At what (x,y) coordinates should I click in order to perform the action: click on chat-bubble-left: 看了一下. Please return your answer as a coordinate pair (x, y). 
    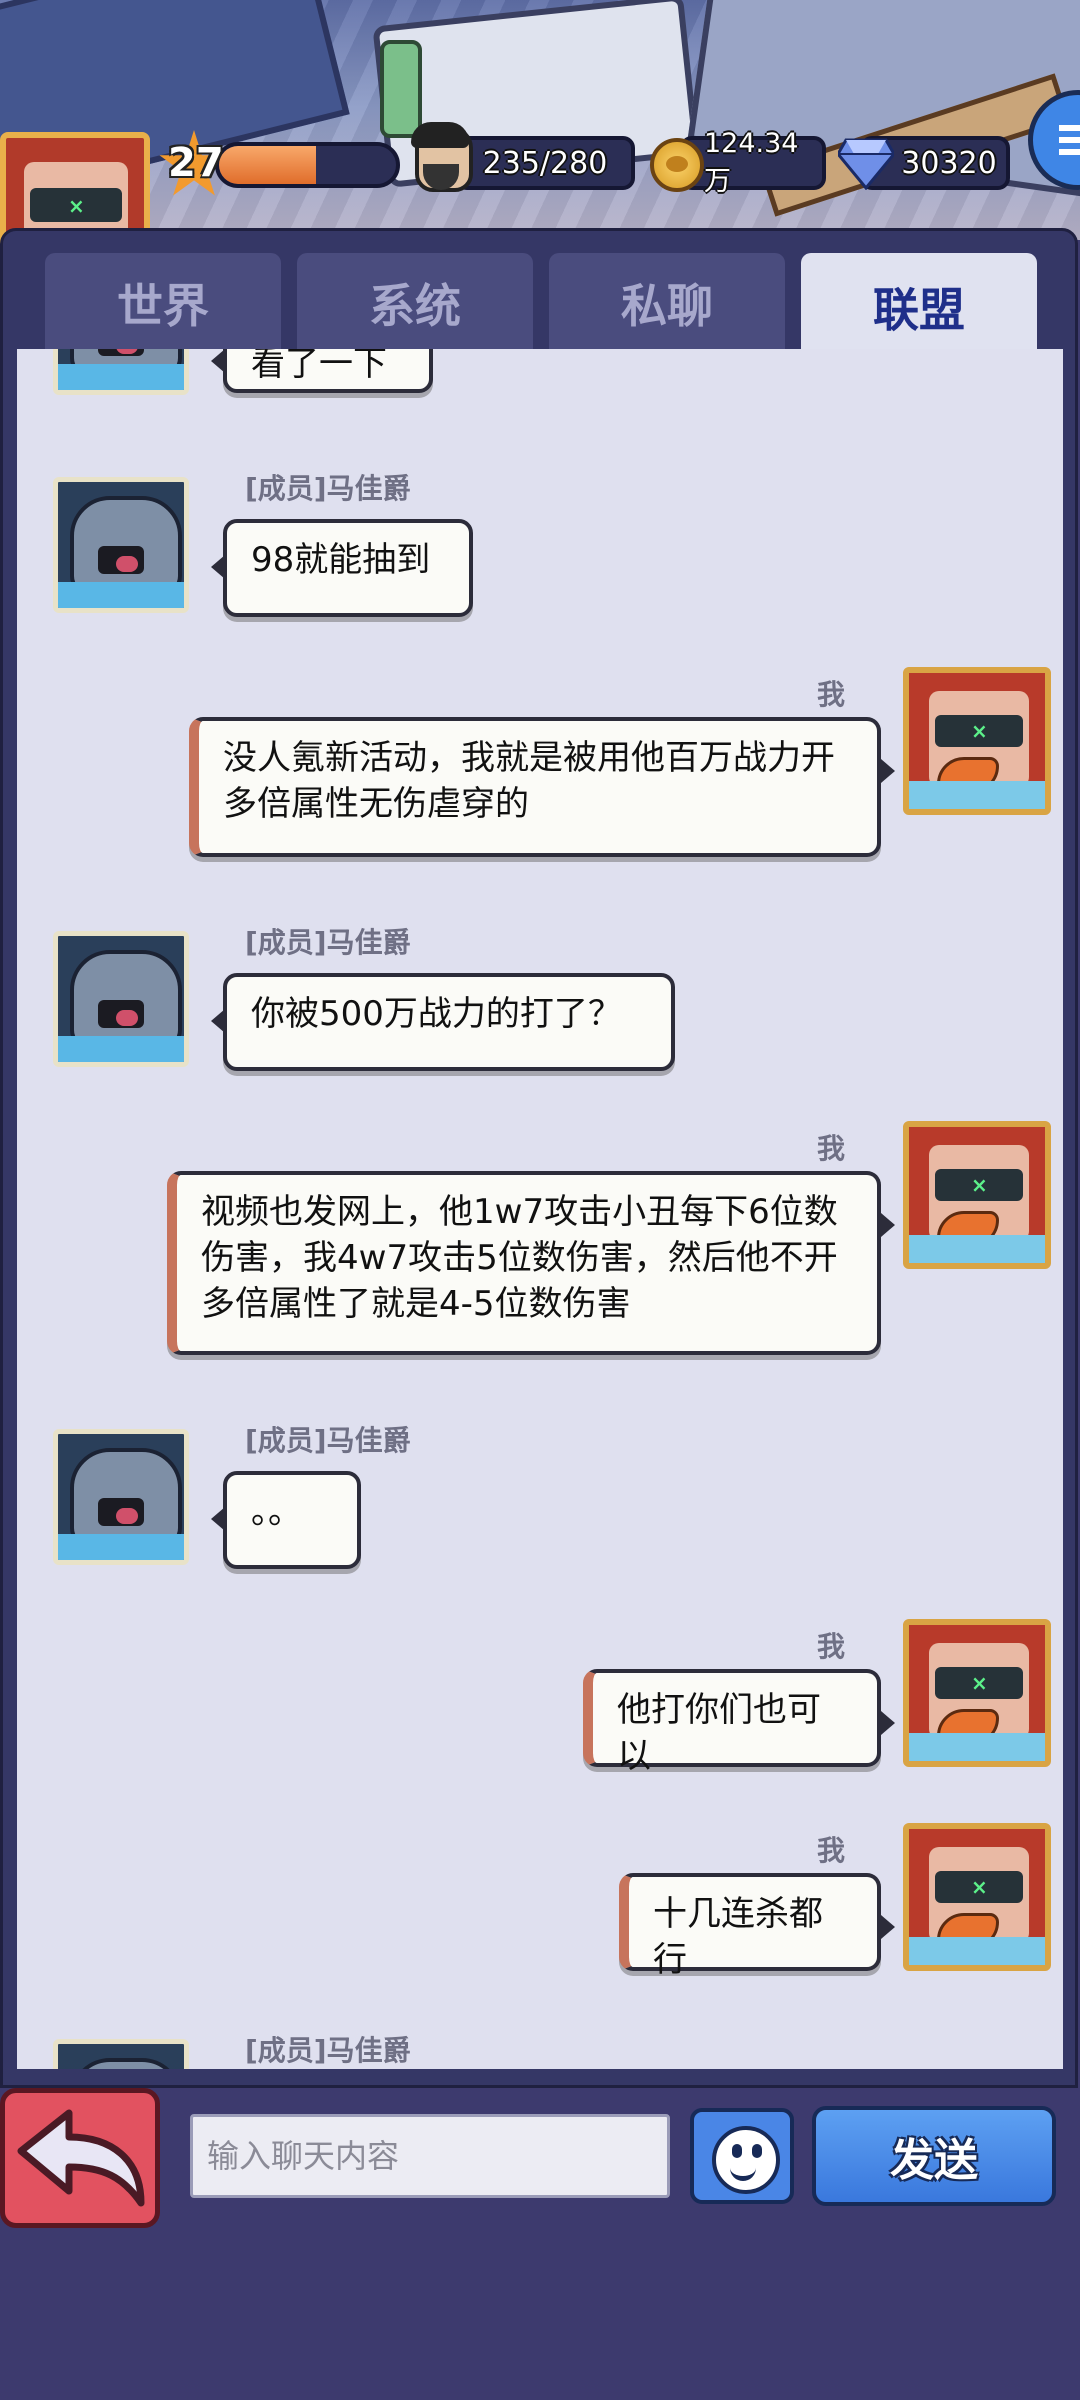
    Looking at the image, I should click on (322, 371).